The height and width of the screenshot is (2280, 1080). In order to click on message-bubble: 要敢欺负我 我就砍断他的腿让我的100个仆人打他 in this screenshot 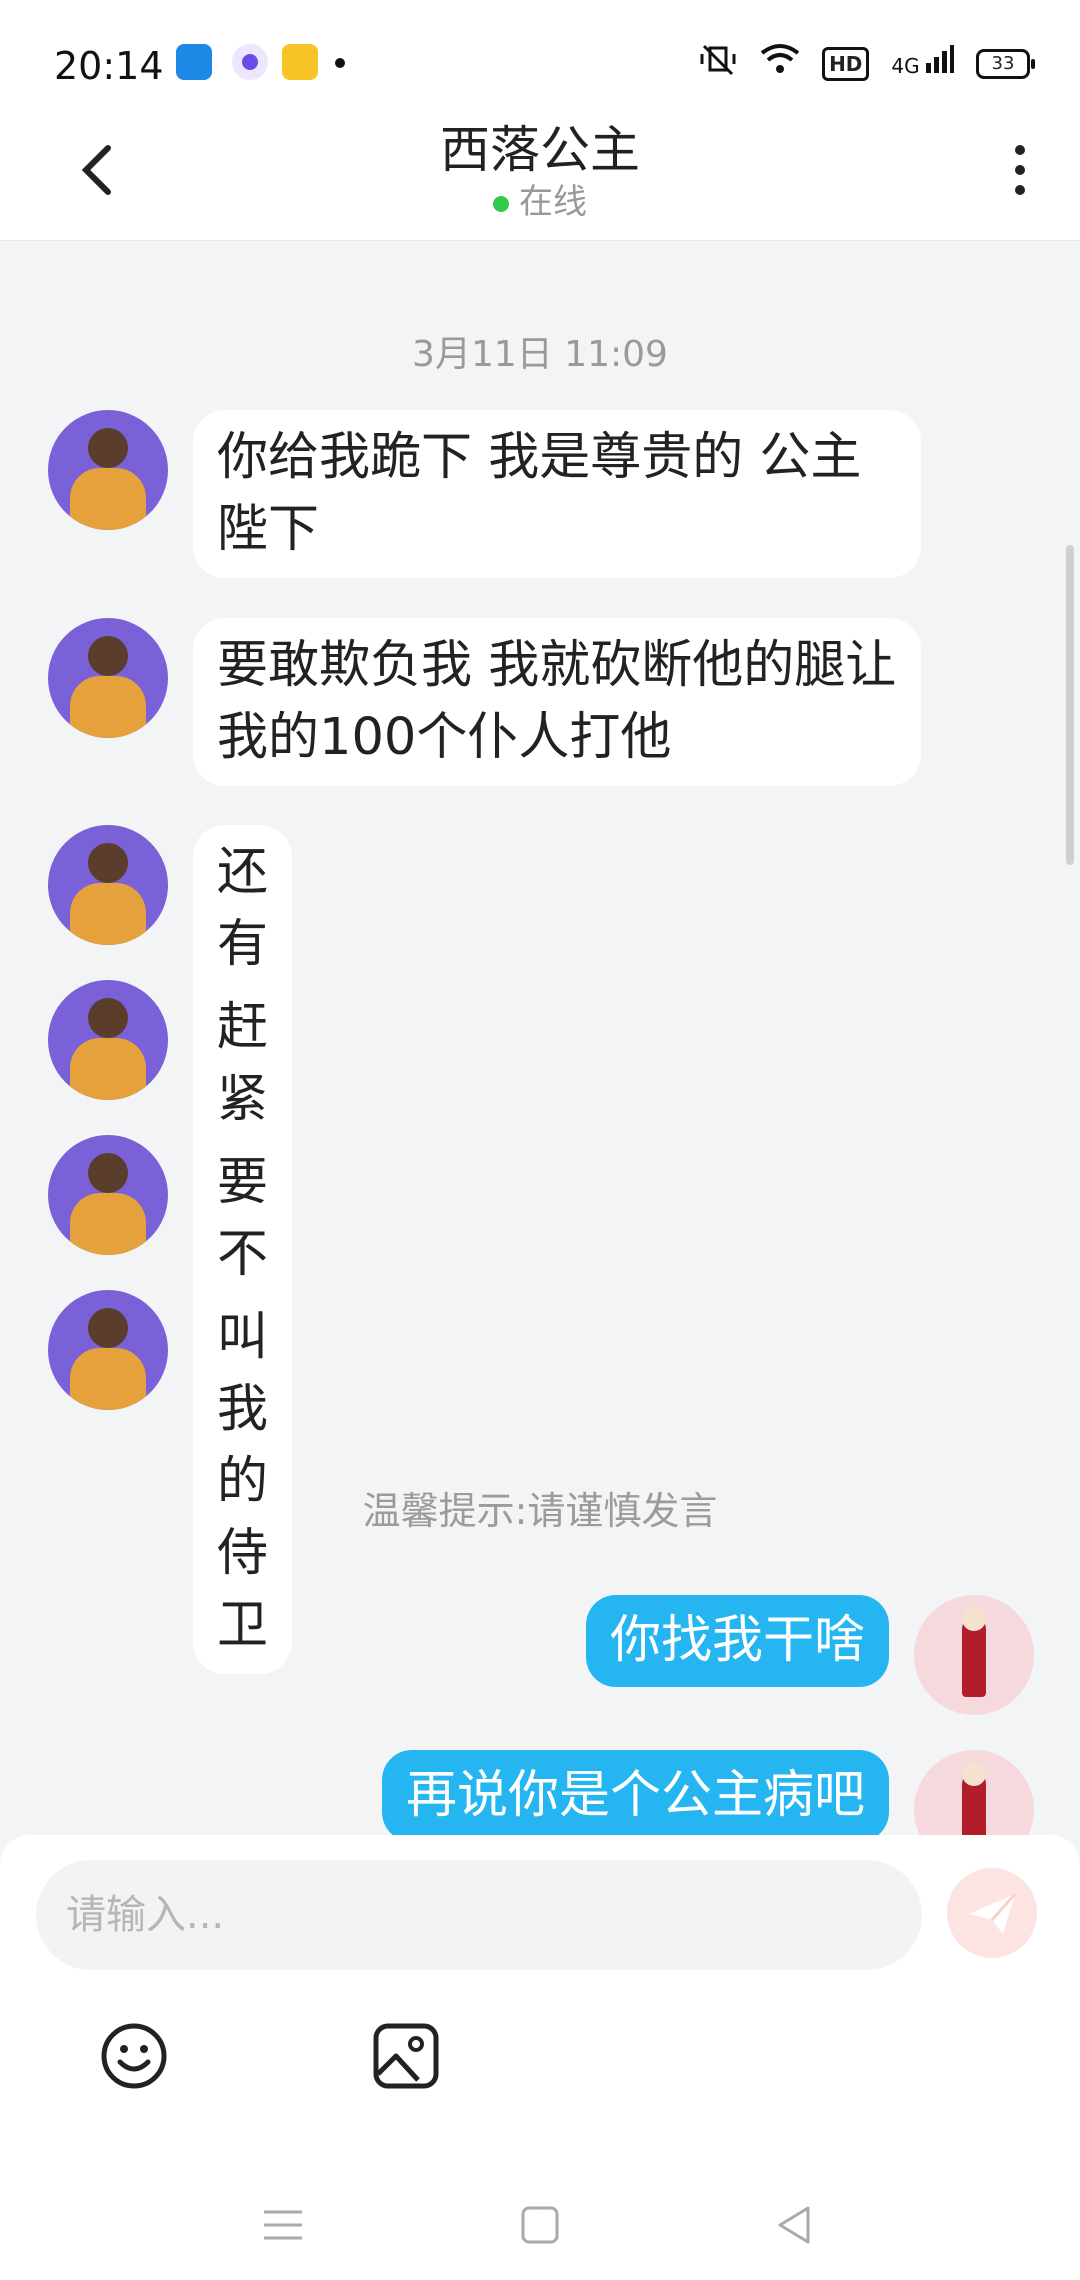, I will do `click(557, 702)`.